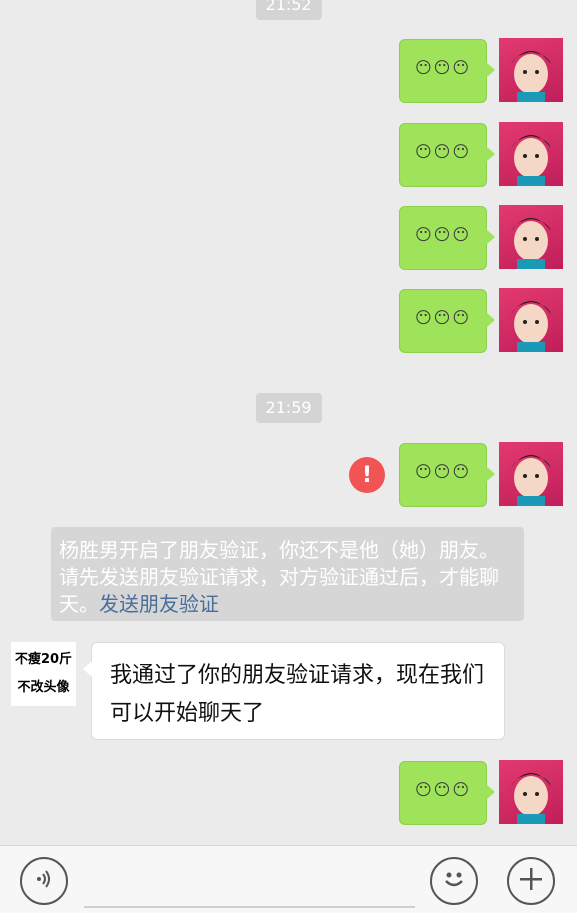 This screenshot has height=913, width=577. I want to click on their-avatar-line2: 不改头像, so click(43, 687).